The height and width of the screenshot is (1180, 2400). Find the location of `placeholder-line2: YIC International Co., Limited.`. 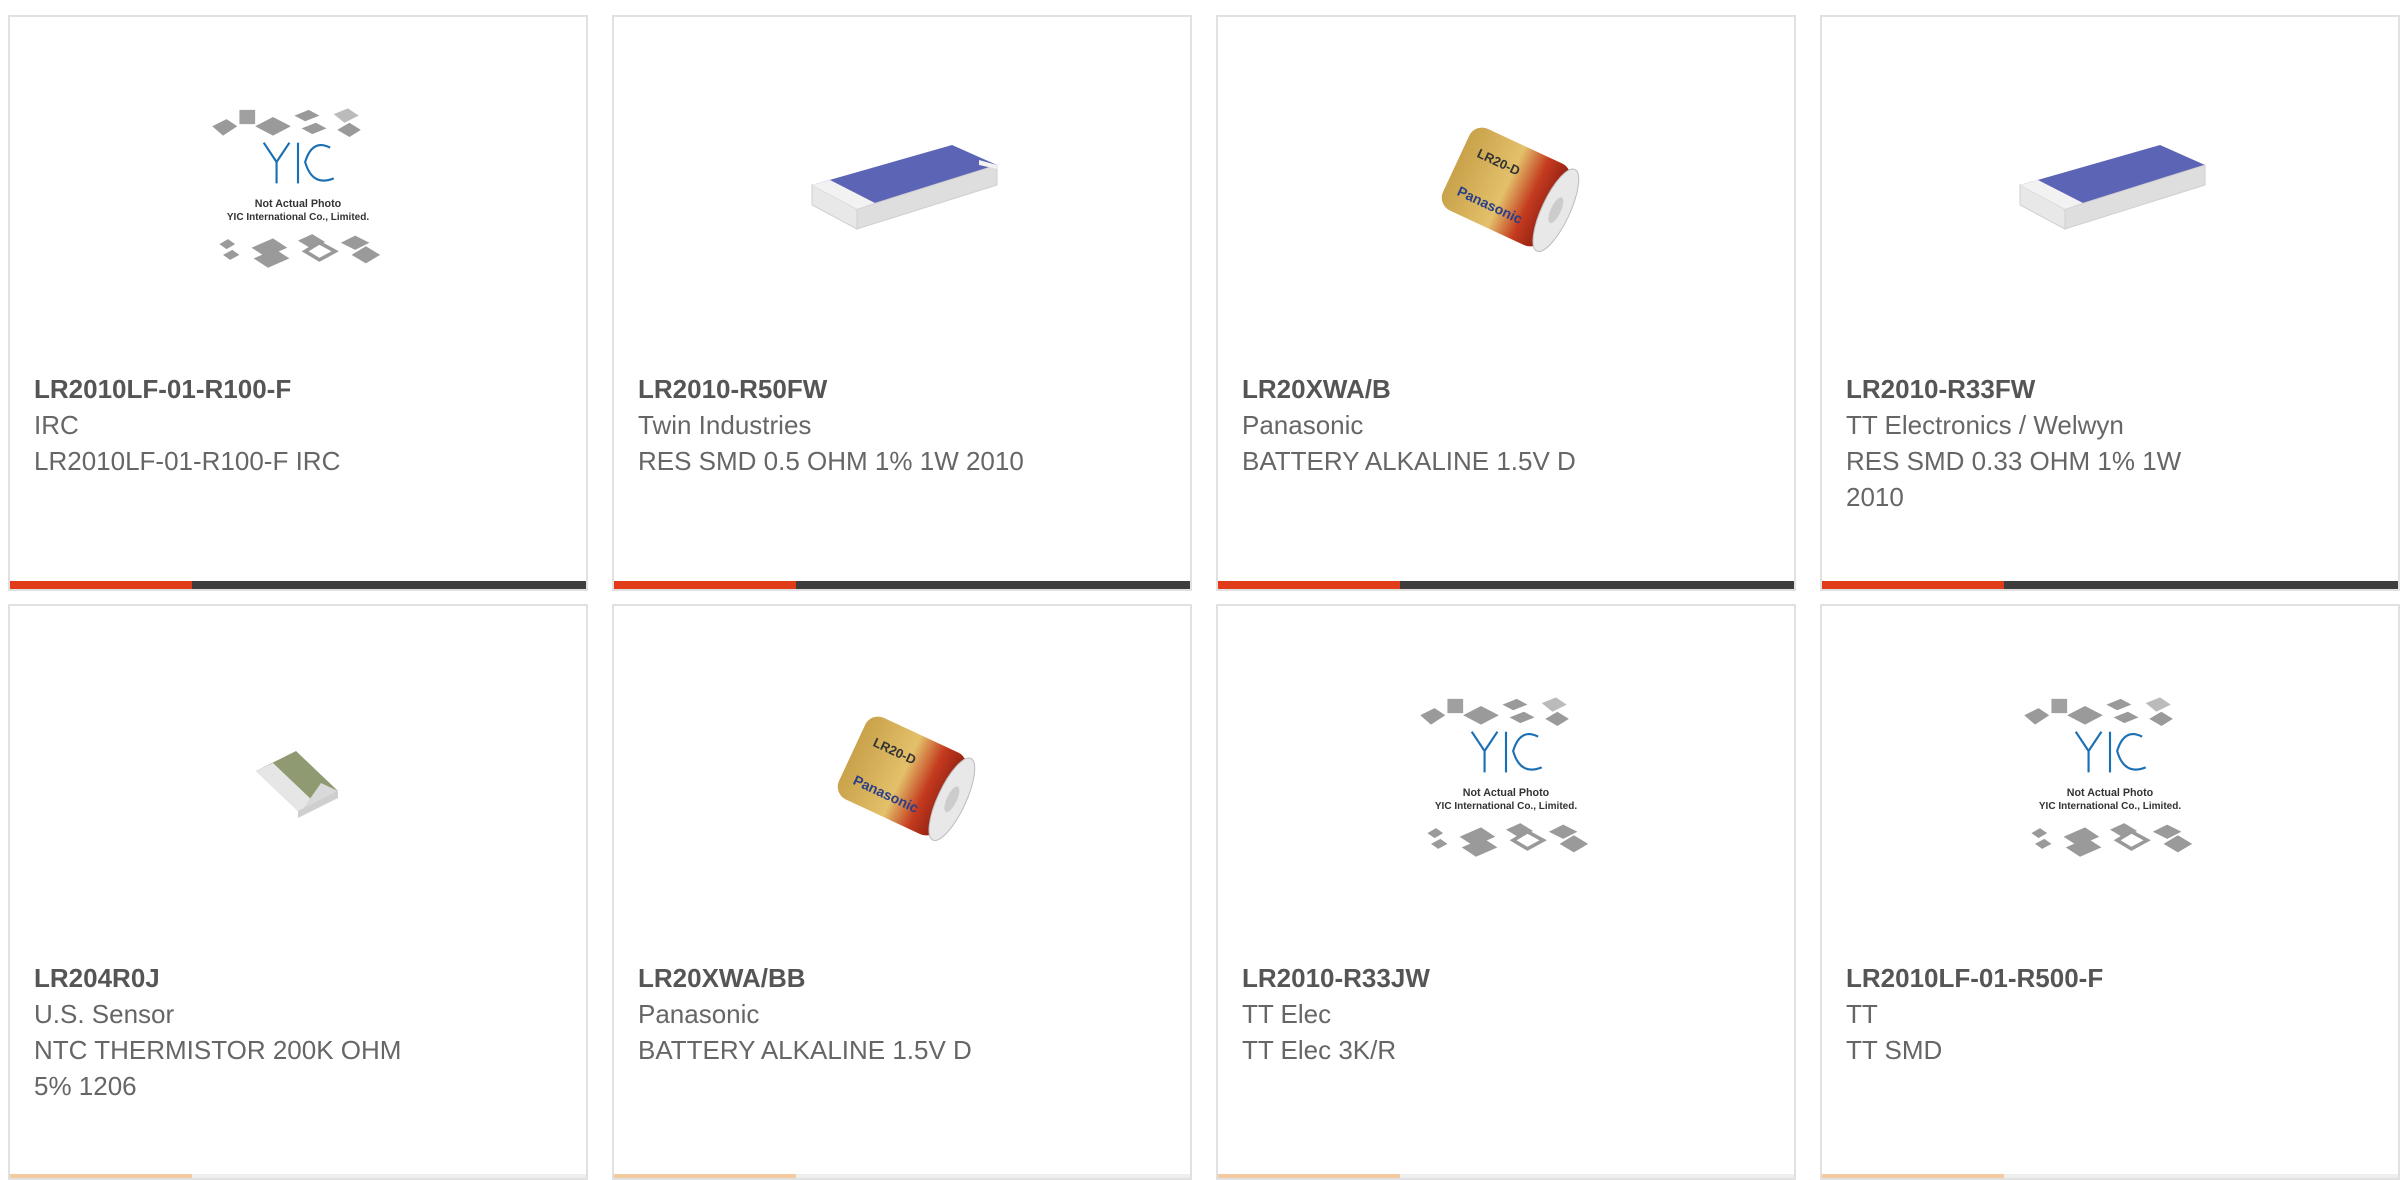

placeholder-line2: YIC International Co., Limited. is located at coordinates (298, 217).